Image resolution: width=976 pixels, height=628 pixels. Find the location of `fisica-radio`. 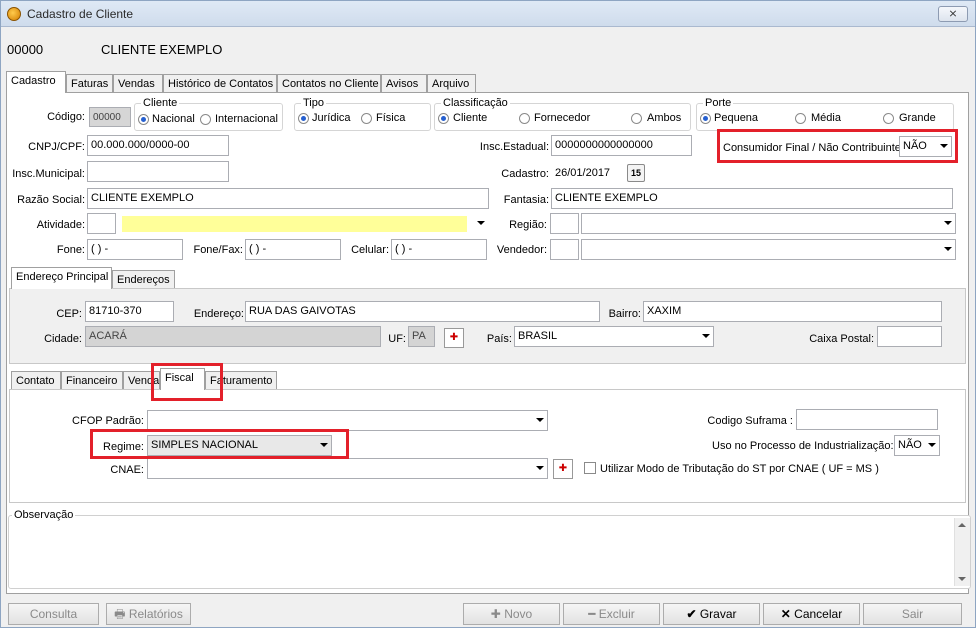

fisica-radio is located at coordinates (366, 118).